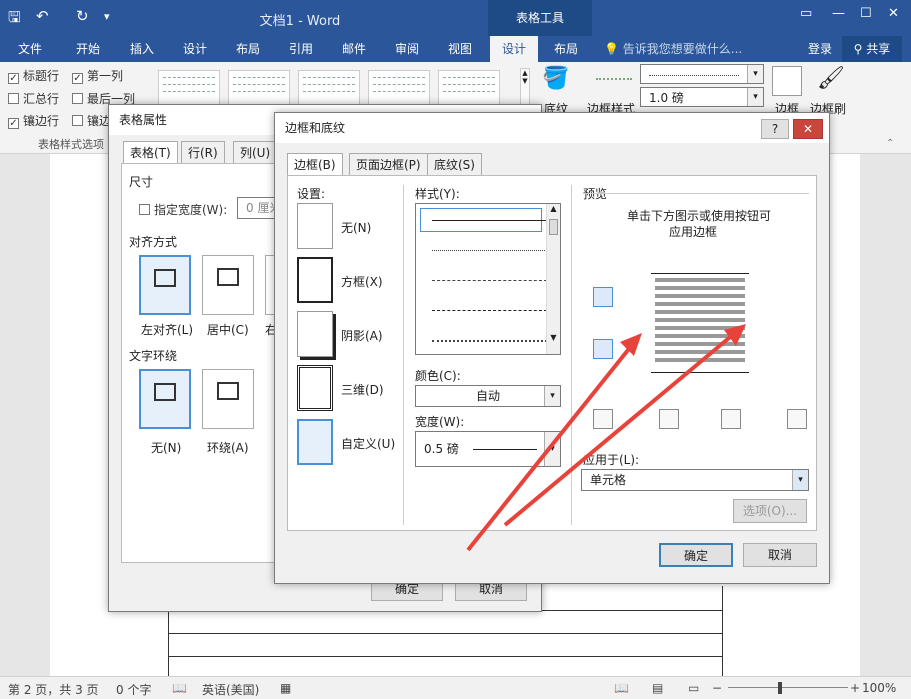 This screenshot has width=911, height=699. I want to click on annotation-arrows, so click(606, 438).